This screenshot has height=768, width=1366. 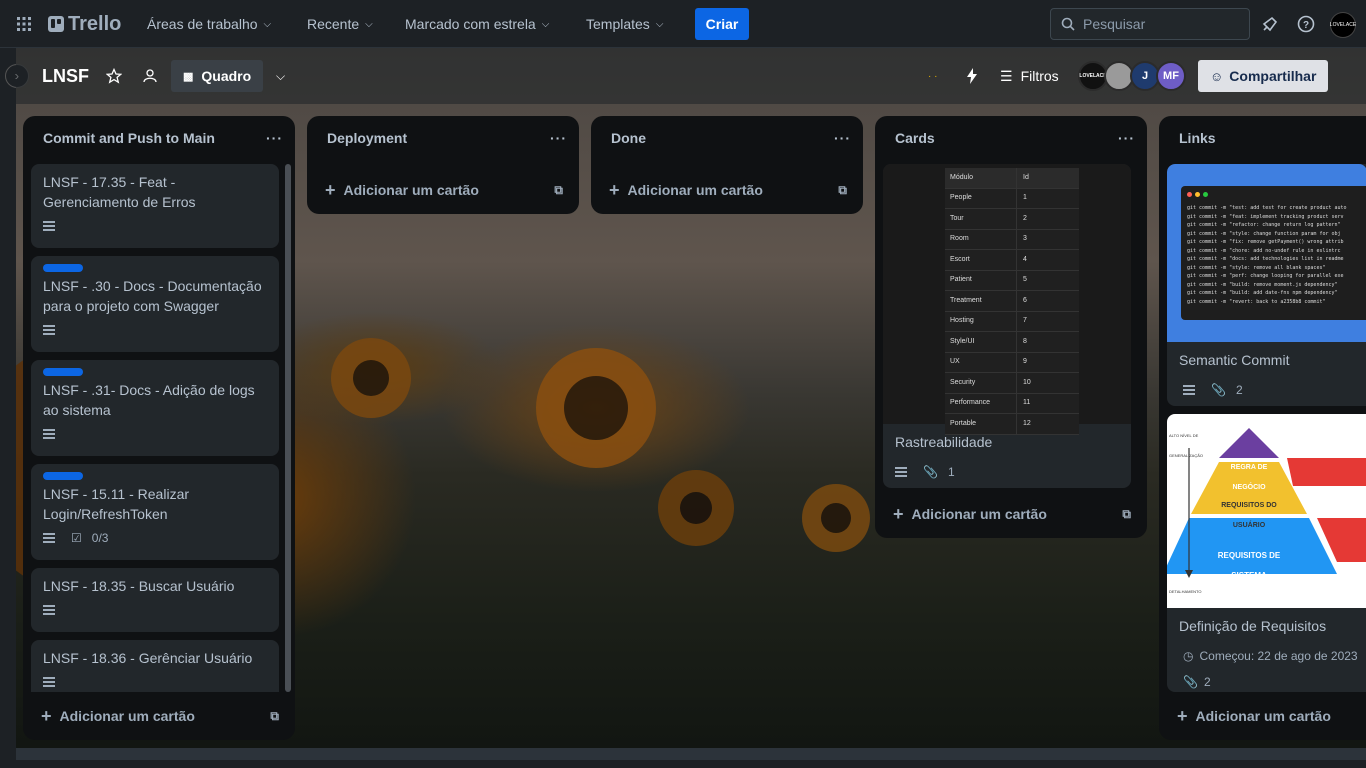 What do you see at coordinates (367, 138) in the screenshot?
I see `list-title: Deployment` at bounding box center [367, 138].